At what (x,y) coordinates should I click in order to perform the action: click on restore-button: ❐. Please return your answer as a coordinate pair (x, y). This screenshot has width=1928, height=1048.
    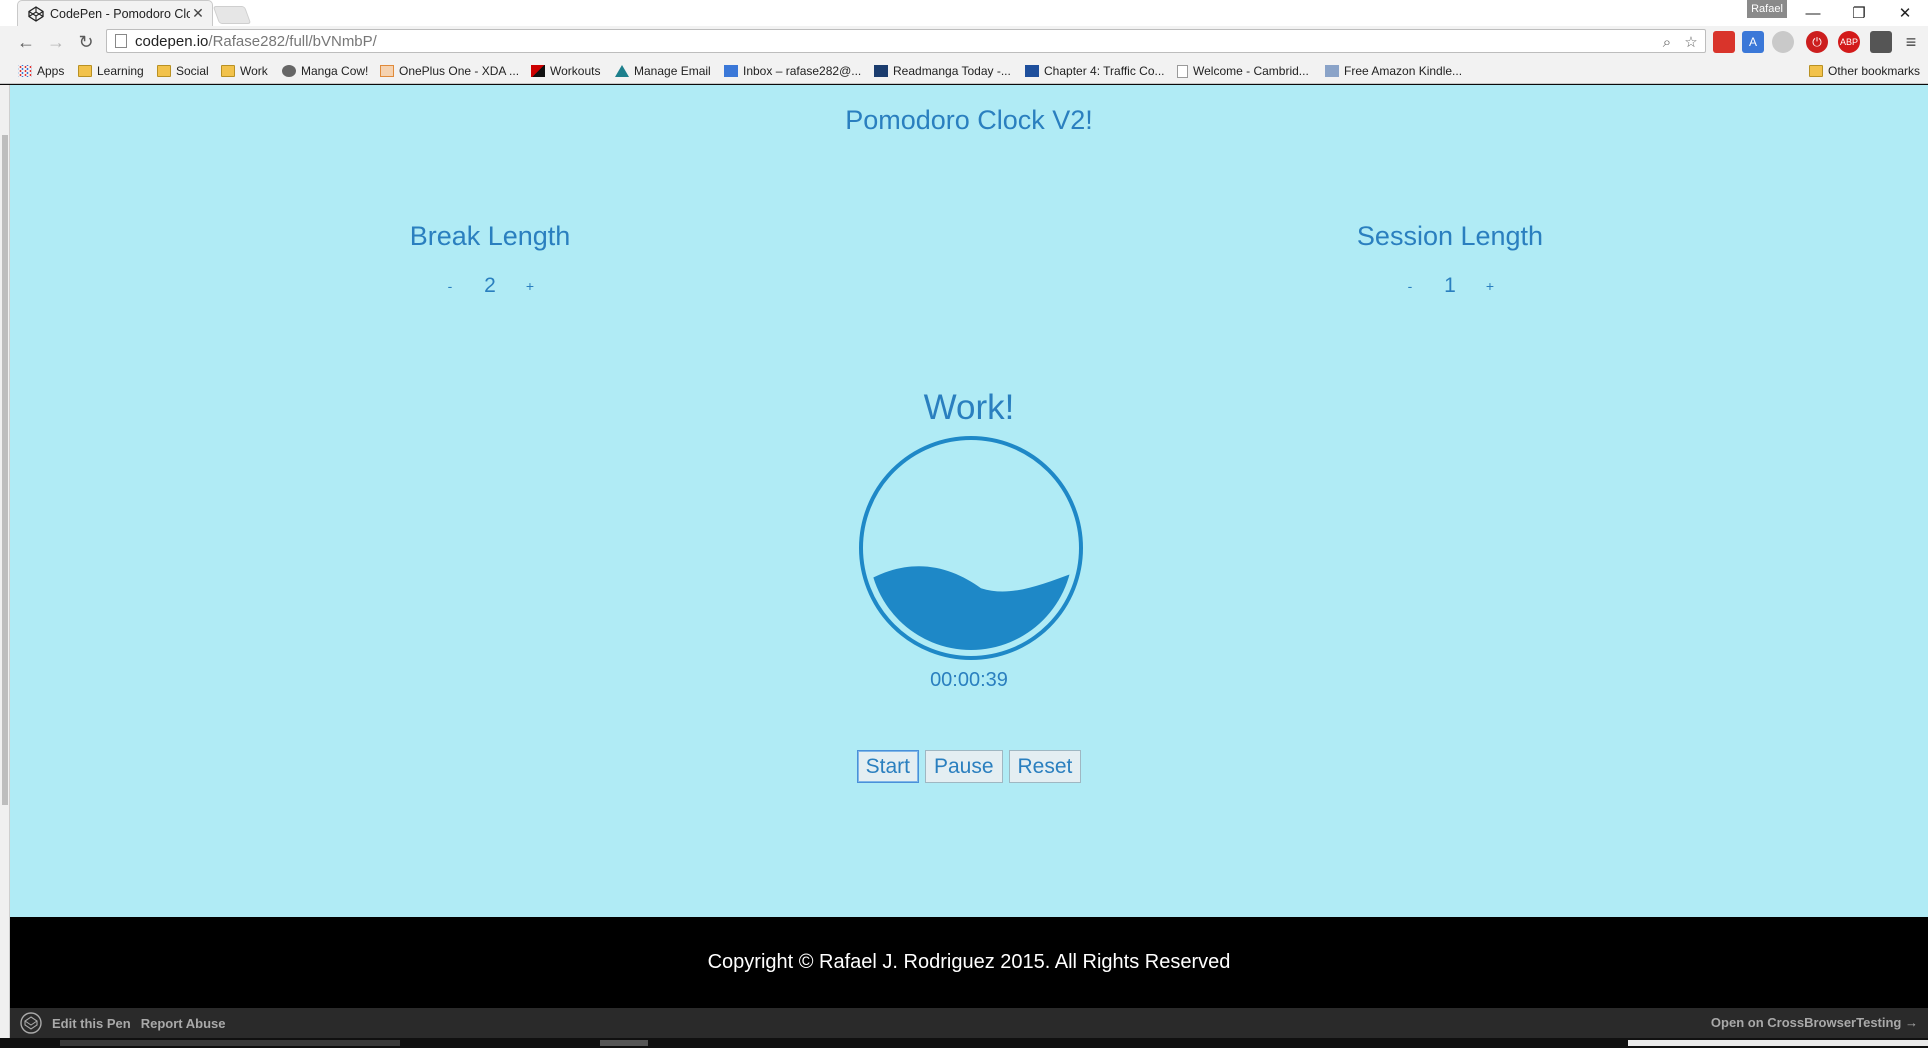
    Looking at the image, I should click on (1859, 13).